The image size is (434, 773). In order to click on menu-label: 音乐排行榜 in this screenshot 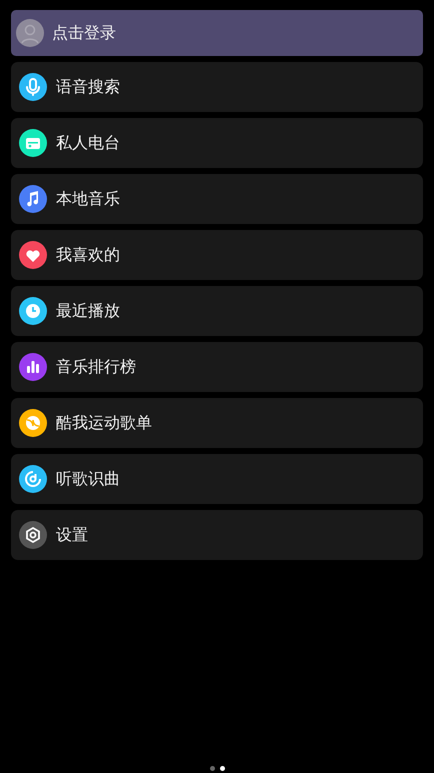, I will do `click(96, 367)`.